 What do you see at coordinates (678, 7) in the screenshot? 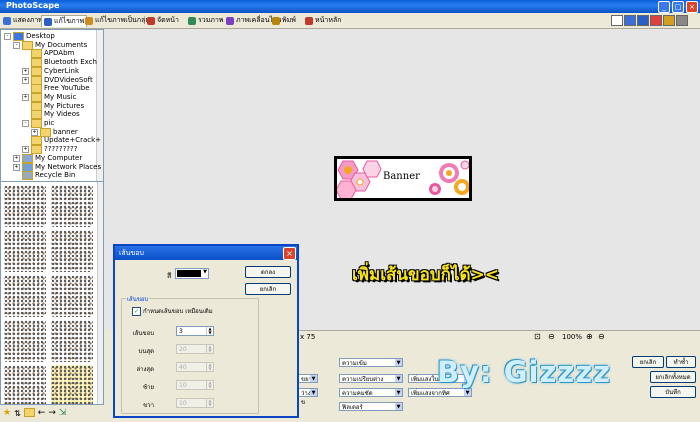
I see `maximize-button: □` at bounding box center [678, 7].